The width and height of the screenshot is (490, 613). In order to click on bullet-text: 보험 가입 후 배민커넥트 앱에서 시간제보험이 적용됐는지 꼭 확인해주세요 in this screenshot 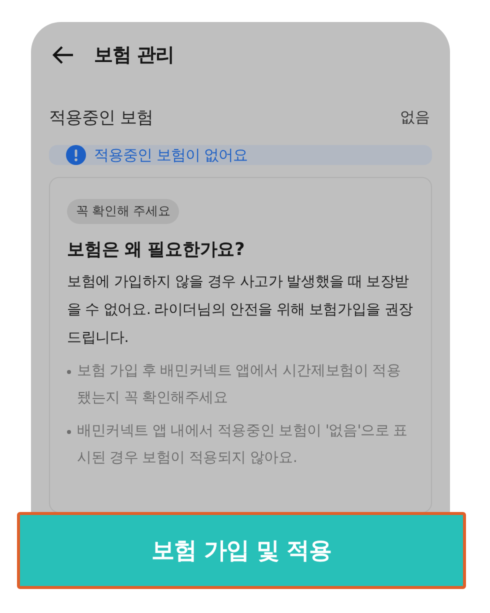, I will do `click(239, 385)`.